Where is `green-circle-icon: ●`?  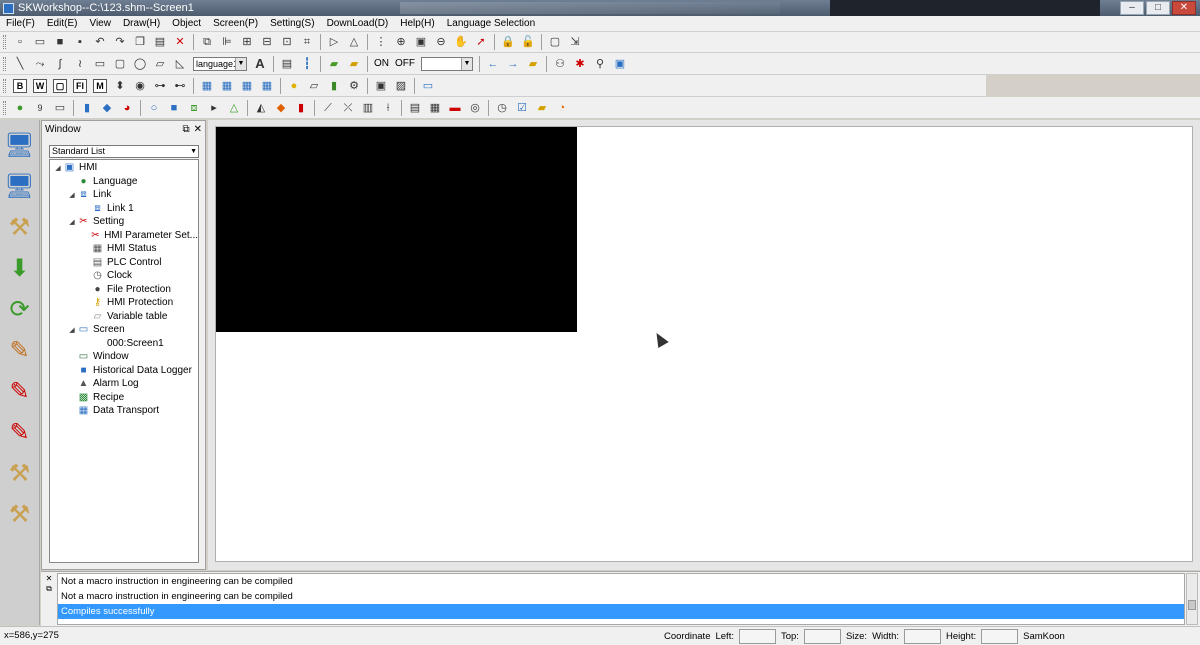
green-circle-icon: ● is located at coordinates (20, 108).